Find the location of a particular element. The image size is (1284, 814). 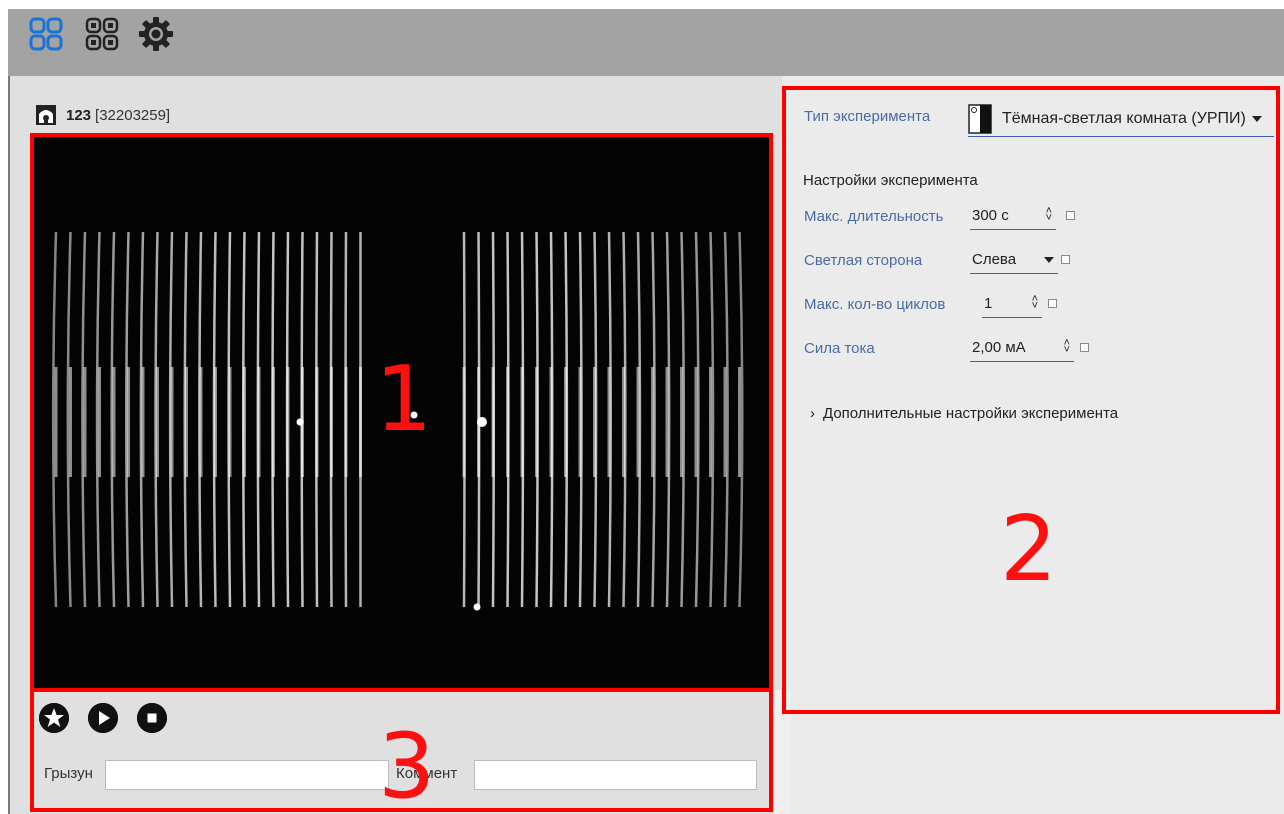

more-settings-label: Дополнительные настройки эксперимента is located at coordinates (971, 413).